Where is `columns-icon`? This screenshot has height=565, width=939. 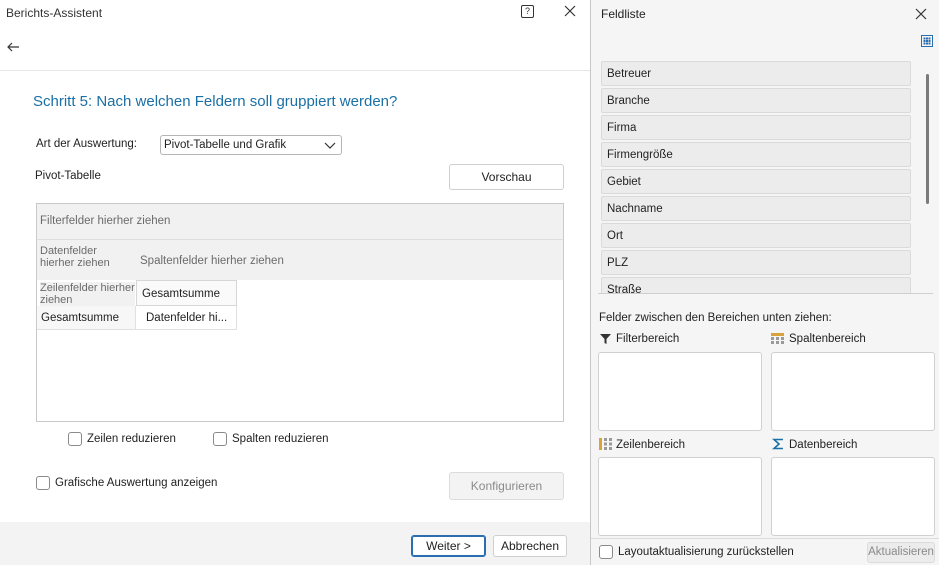 columns-icon is located at coordinates (777, 338).